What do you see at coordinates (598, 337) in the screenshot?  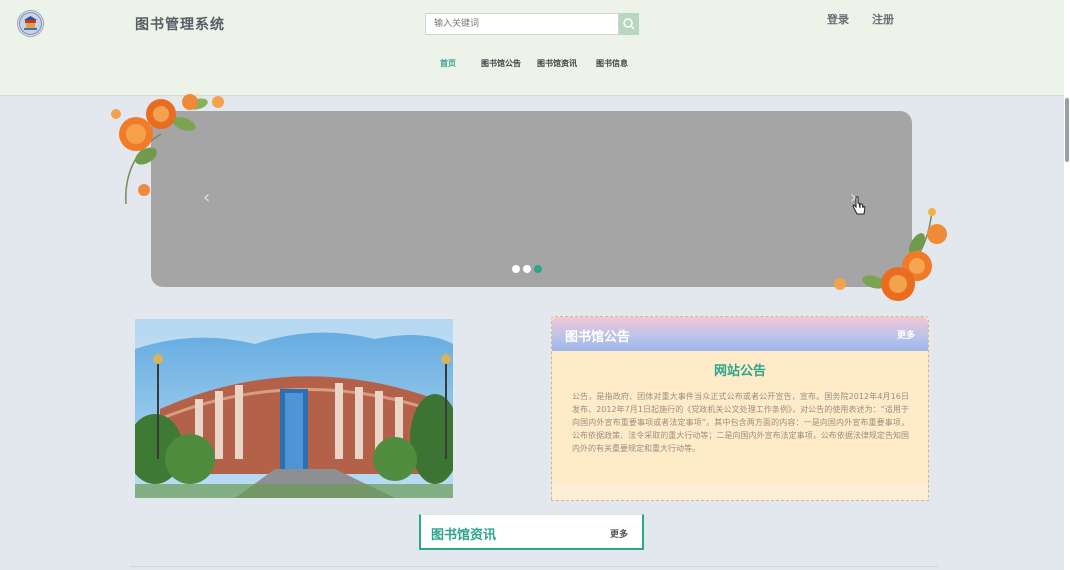 I see `notice-title: 图书馆公告` at bounding box center [598, 337].